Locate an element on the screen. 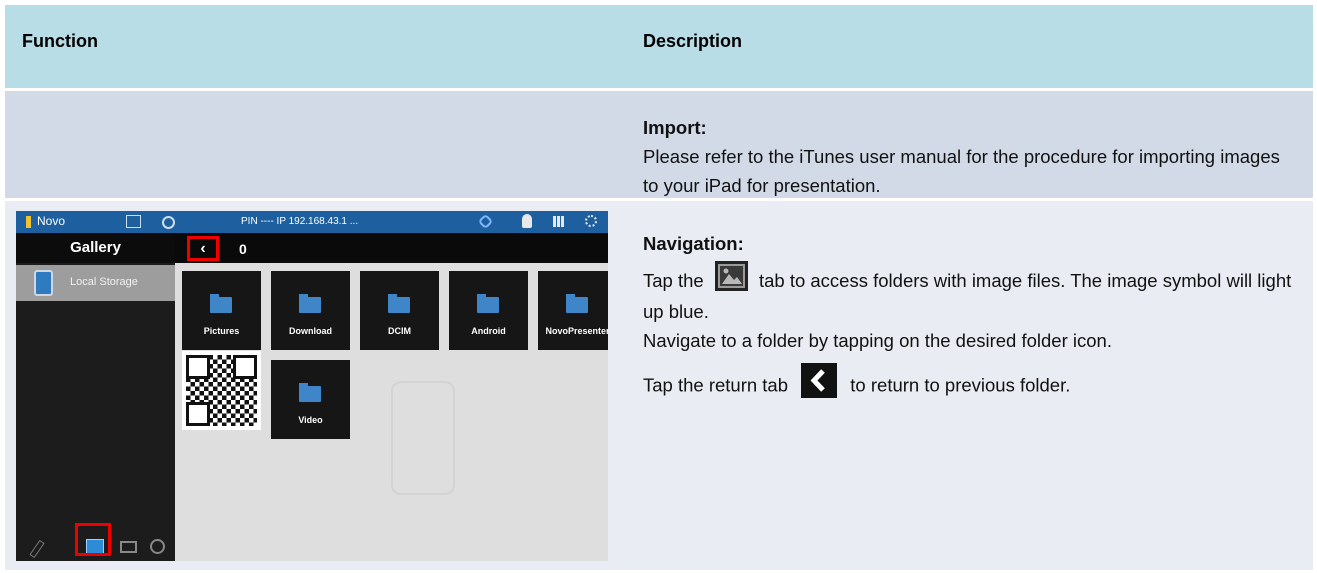 The height and width of the screenshot is (573, 1317). qr-code is located at coordinates (221, 390).